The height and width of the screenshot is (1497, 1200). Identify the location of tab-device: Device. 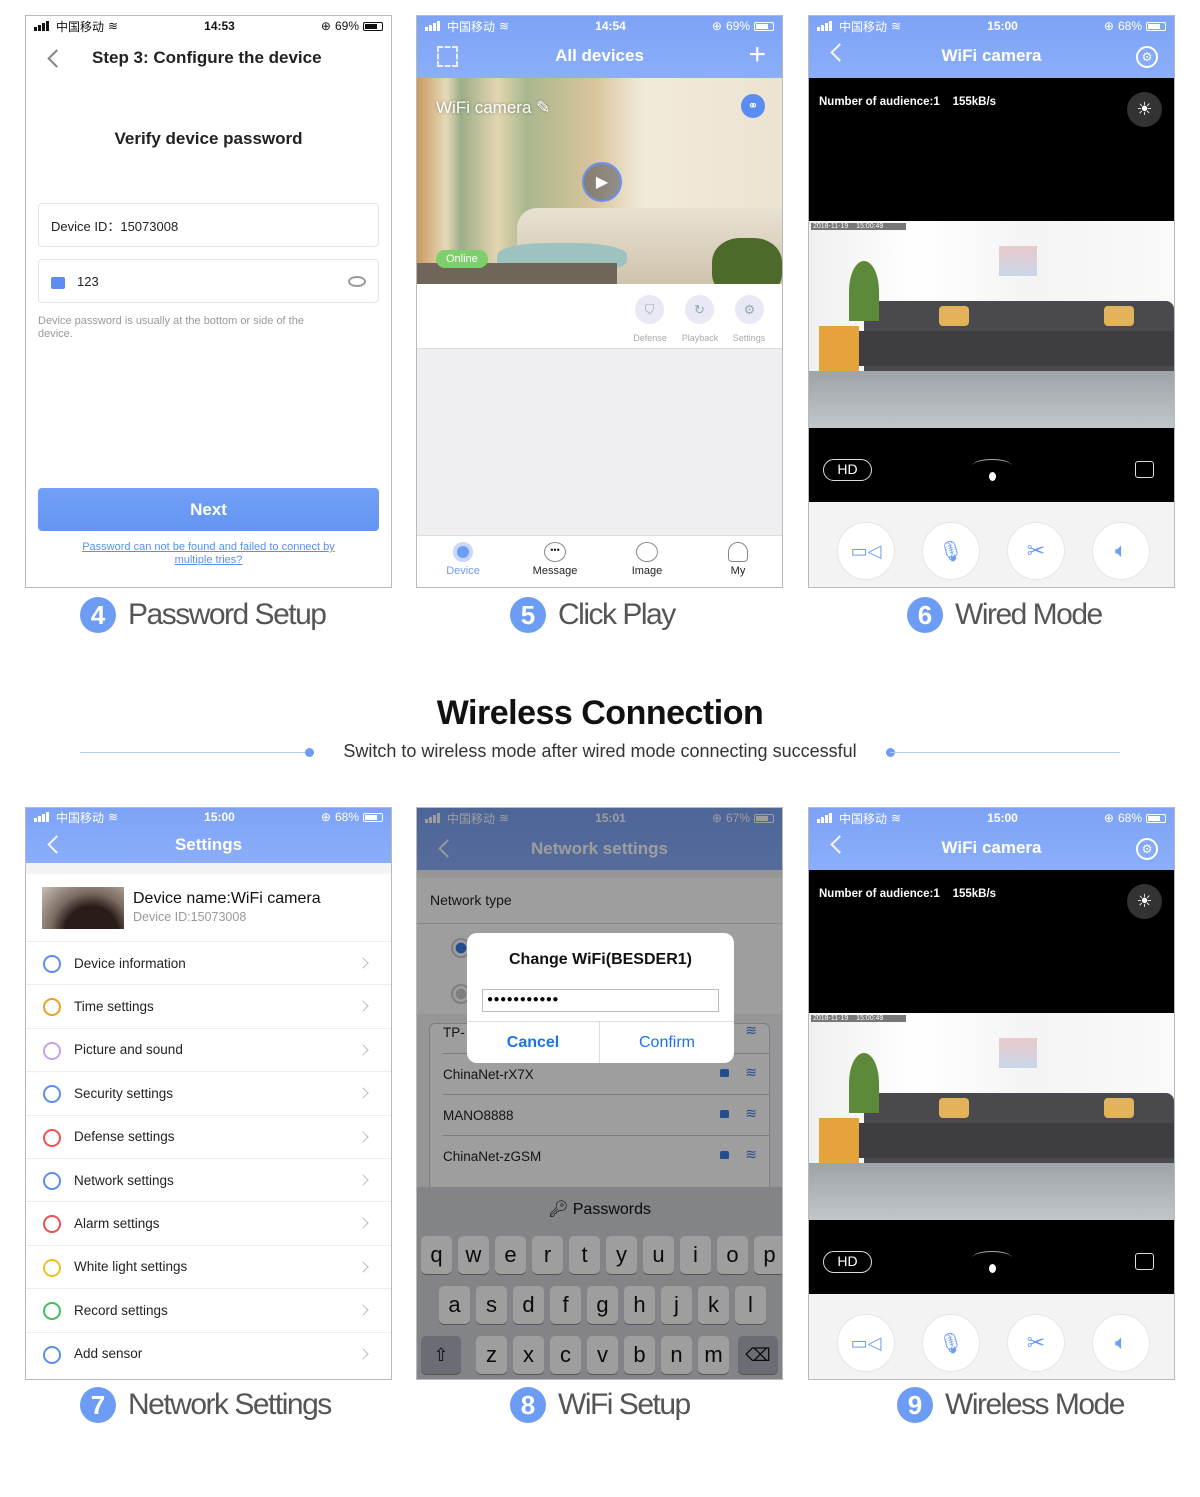
(463, 559).